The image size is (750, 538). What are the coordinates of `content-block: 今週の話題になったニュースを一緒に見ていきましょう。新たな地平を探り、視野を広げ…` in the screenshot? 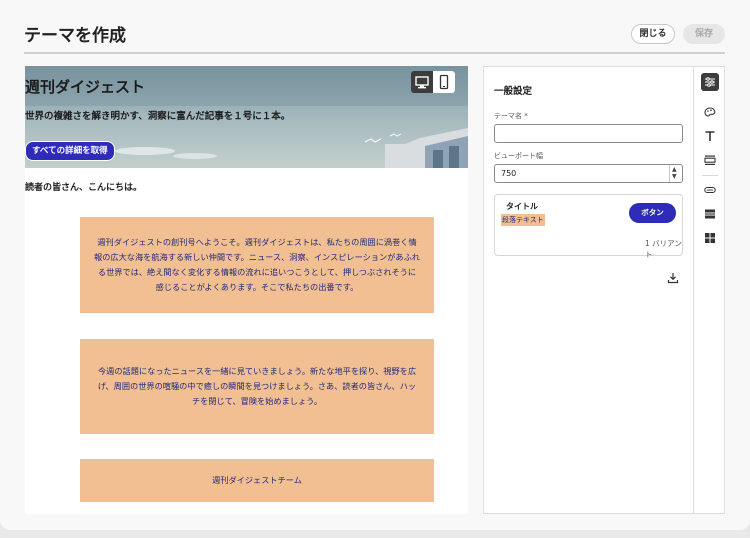 It's located at (257, 386).